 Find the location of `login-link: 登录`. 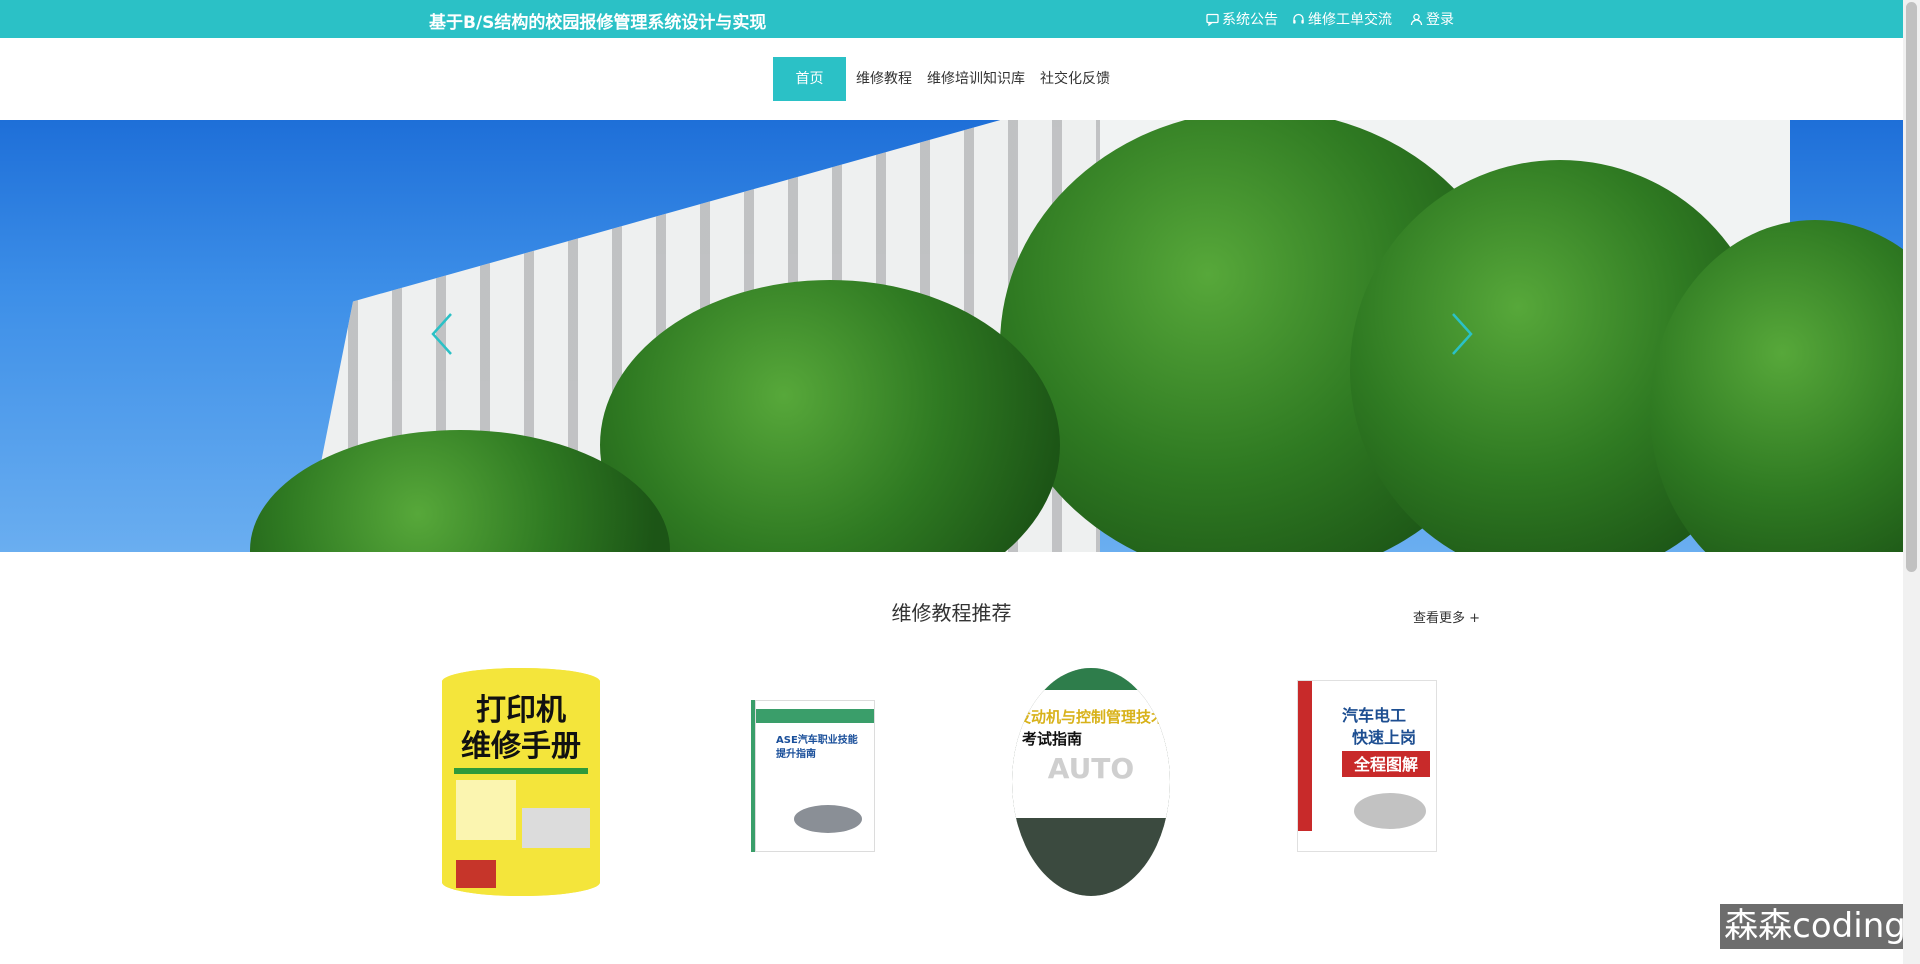

login-link: 登录 is located at coordinates (1432, 19).